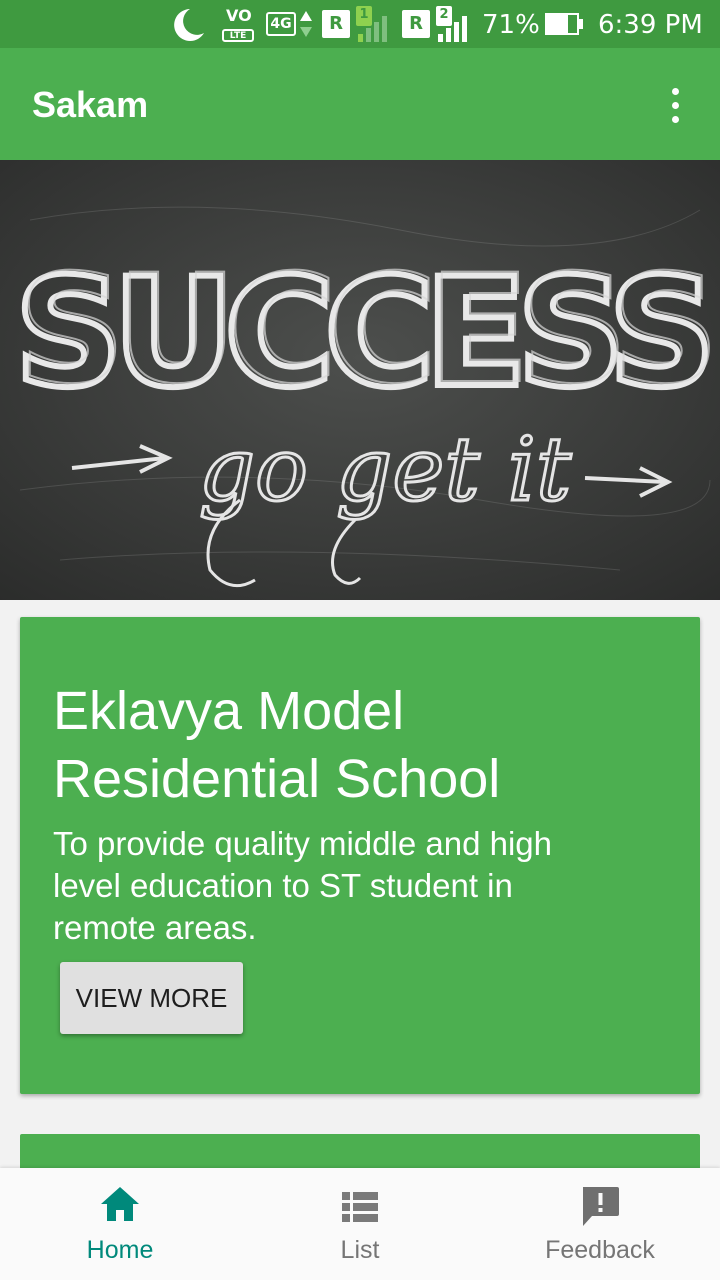  Describe the element at coordinates (238, 35) in the screenshot. I see `lte-label: LTE` at that location.